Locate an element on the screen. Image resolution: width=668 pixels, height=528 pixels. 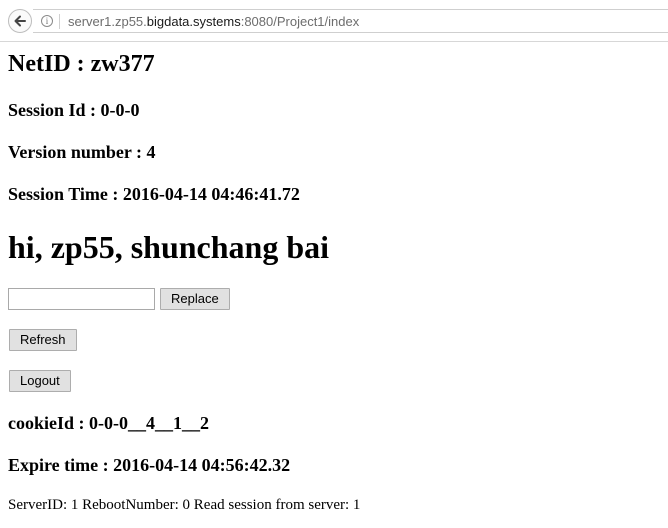
url-suffix: :8080/Project1/index is located at coordinates (300, 21).